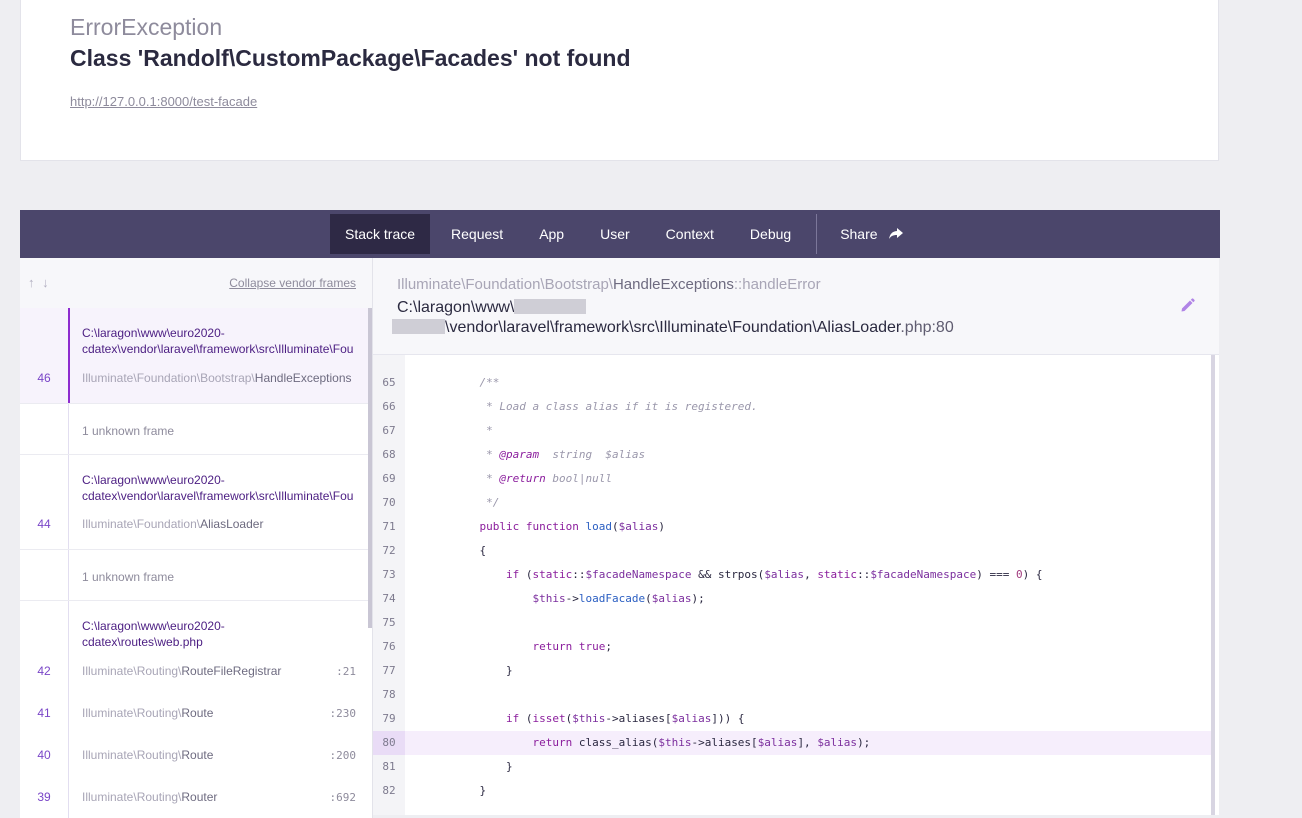 The width and height of the screenshot is (1302, 818). What do you see at coordinates (181, 671) in the screenshot?
I see `frame-class: Illuminate\Routing\RouteFileRegistrar` at bounding box center [181, 671].